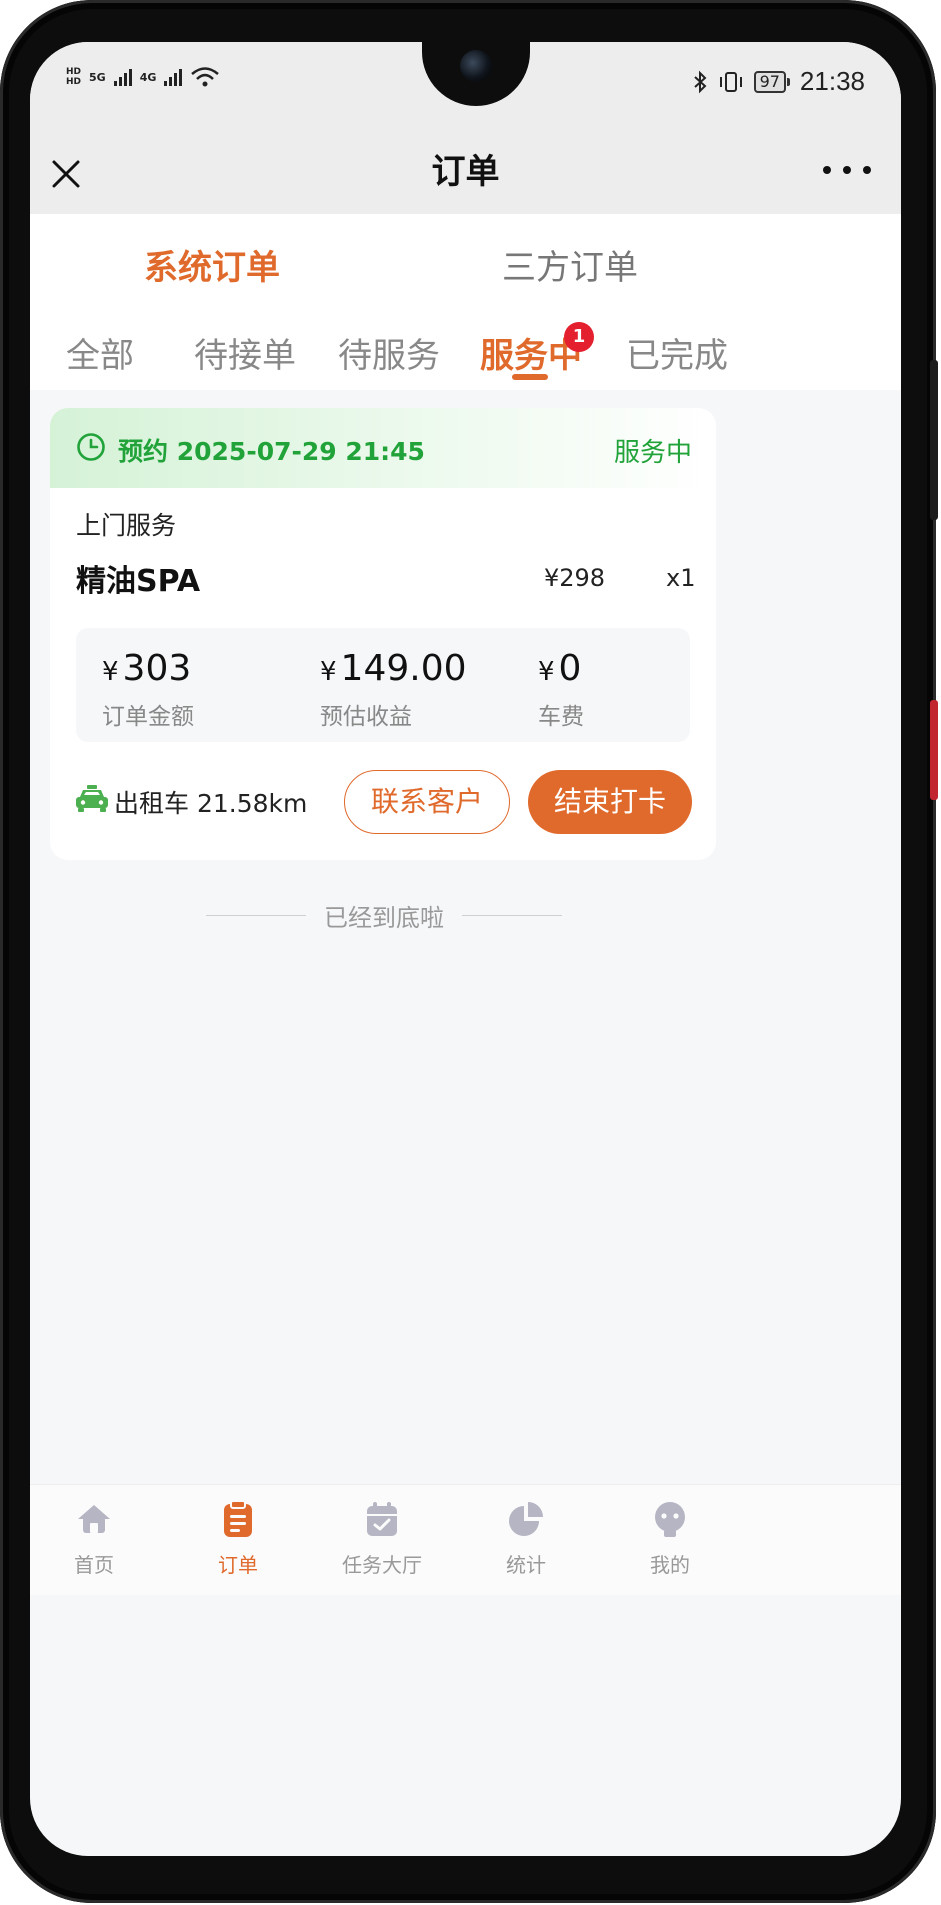 This screenshot has height=1905, width=941. What do you see at coordinates (157, 668) in the screenshot?
I see `order-amount-value: 303` at bounding box center [157, 668].